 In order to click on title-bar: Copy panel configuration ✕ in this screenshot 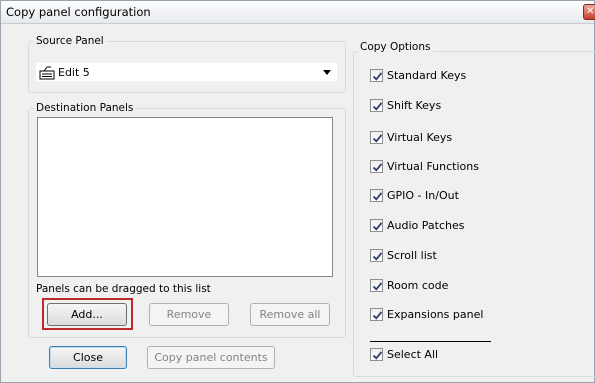, I will do `click(298, 12)`.